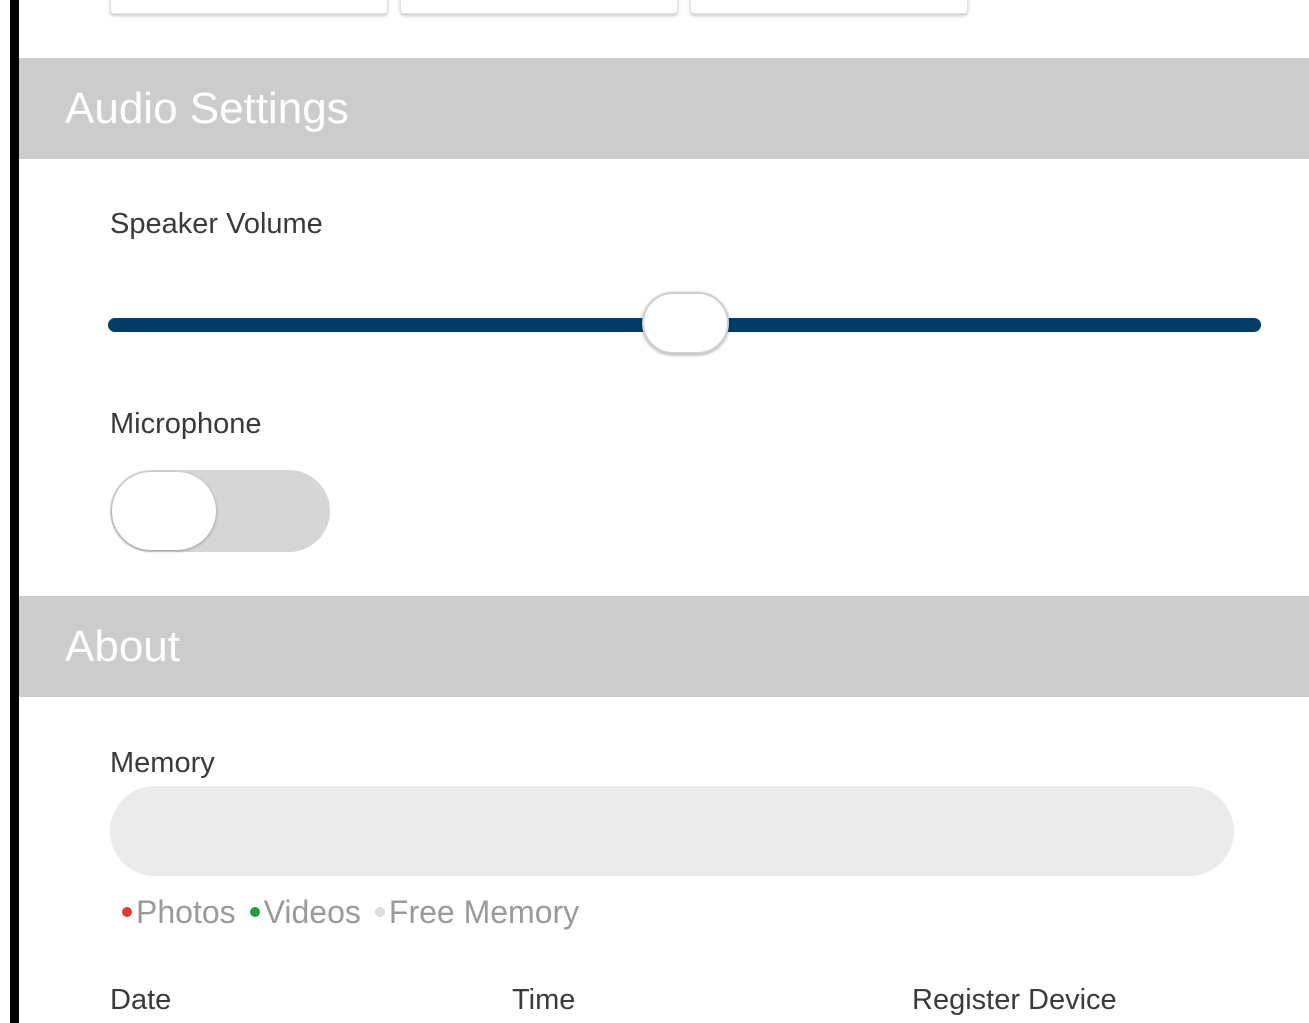 Image resolution: width=1309 pixels, height=1023 pixels. I want to click on memory-legend: Photos Videos Free Memory, so click(357, 912).